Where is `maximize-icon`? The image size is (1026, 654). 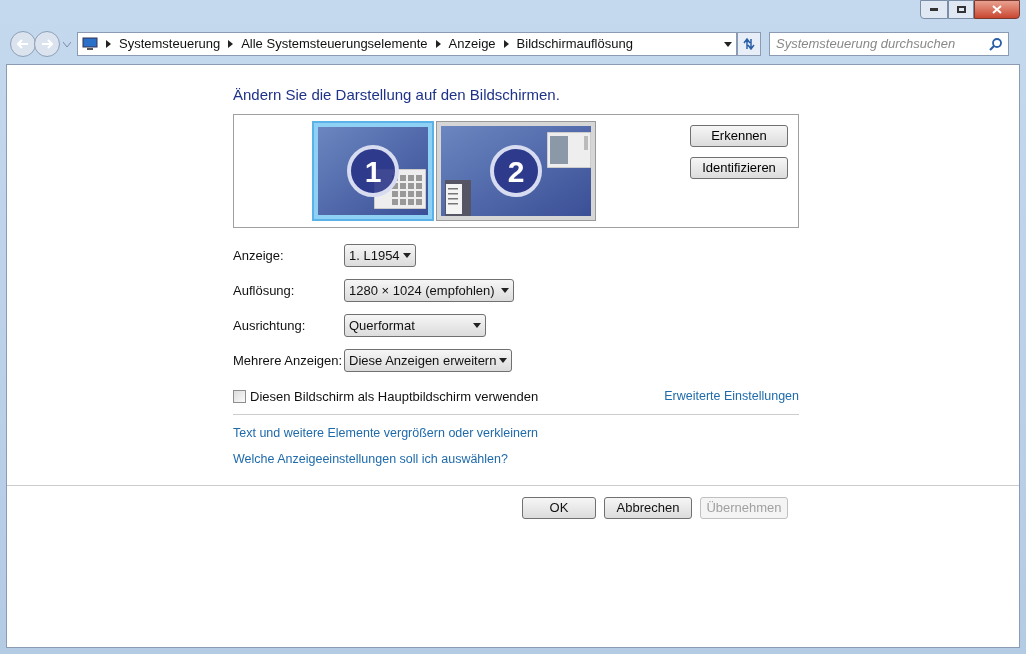
maximize-icon is located at coordinates (961, 9).